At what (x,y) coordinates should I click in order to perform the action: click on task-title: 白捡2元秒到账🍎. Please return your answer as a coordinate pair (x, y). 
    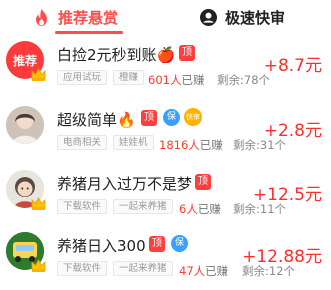
    Looking at the image, I should click on (116, 55).